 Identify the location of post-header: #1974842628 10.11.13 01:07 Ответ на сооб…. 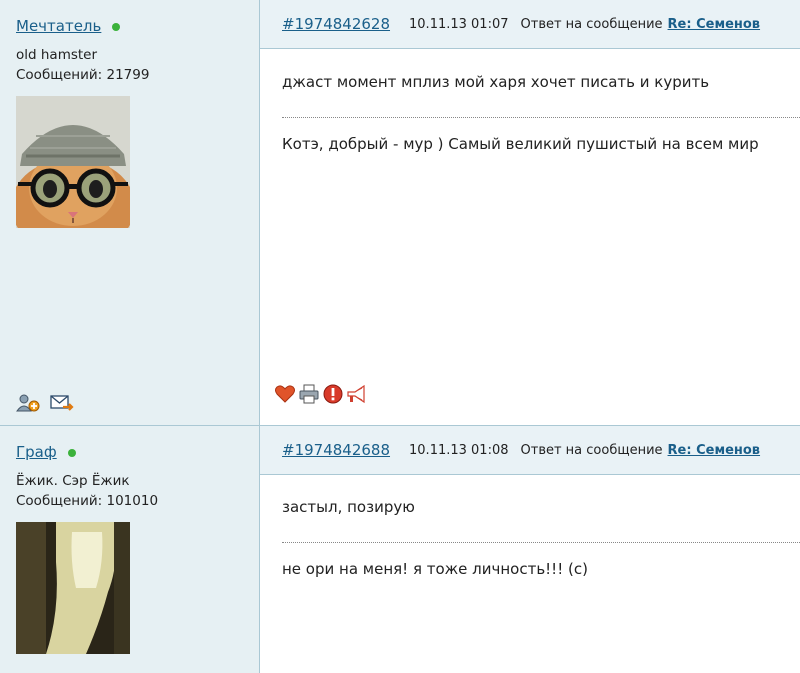
(530, 24).